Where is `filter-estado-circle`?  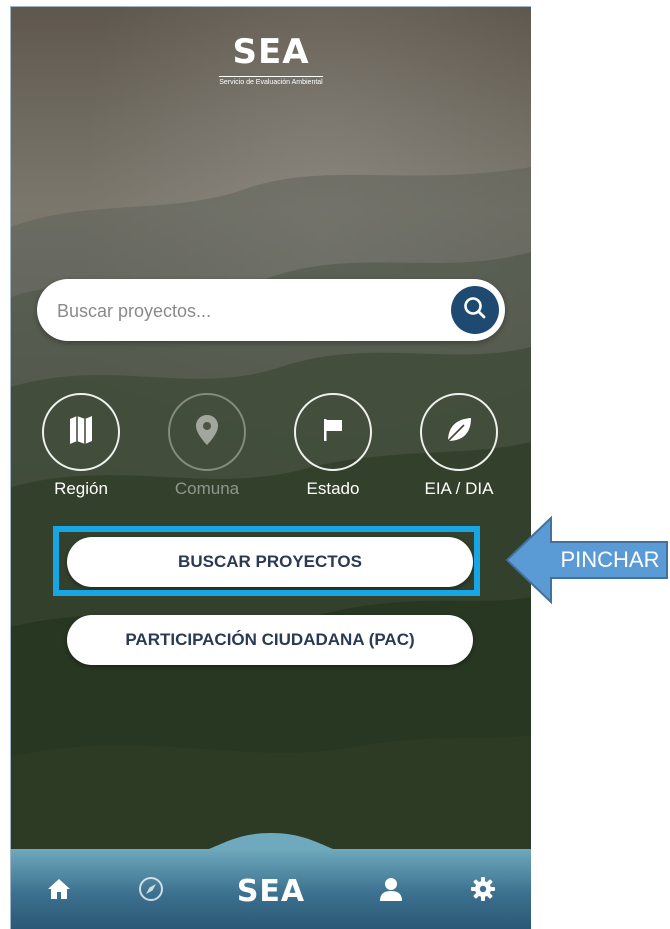
filter-estado-circle is located at coordinates (333, 432).